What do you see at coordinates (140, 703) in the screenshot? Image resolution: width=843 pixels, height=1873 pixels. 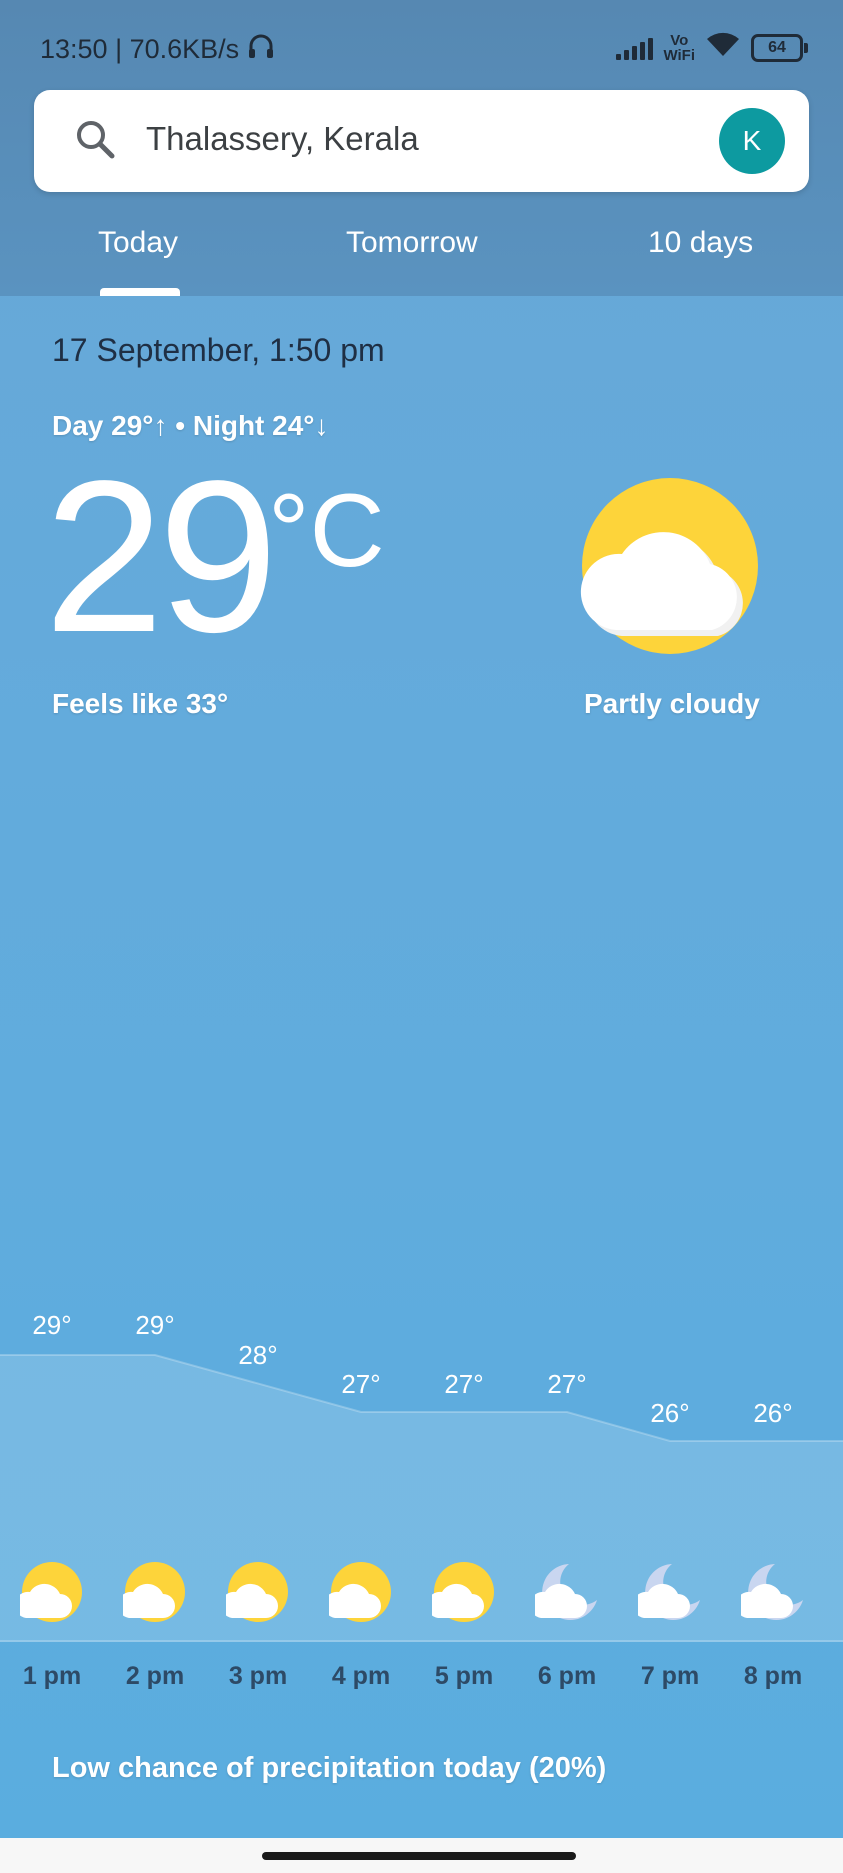 I see `feels-like: Feels like 33°` at bounding box center [140, 703].